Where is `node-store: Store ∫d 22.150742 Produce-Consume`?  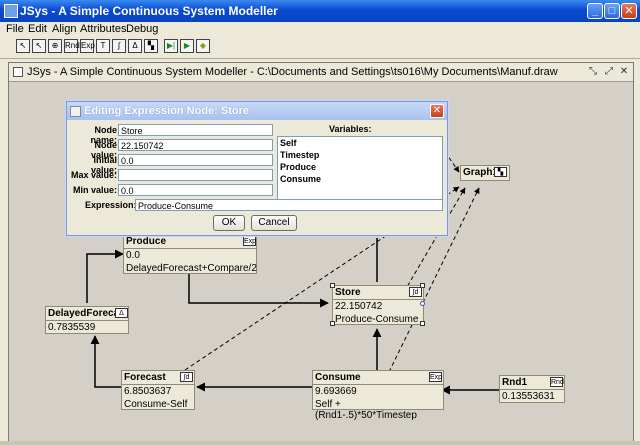
node-store: Store ∫d 22.150742 Produce-Consume is located at coordinates (378, 305).